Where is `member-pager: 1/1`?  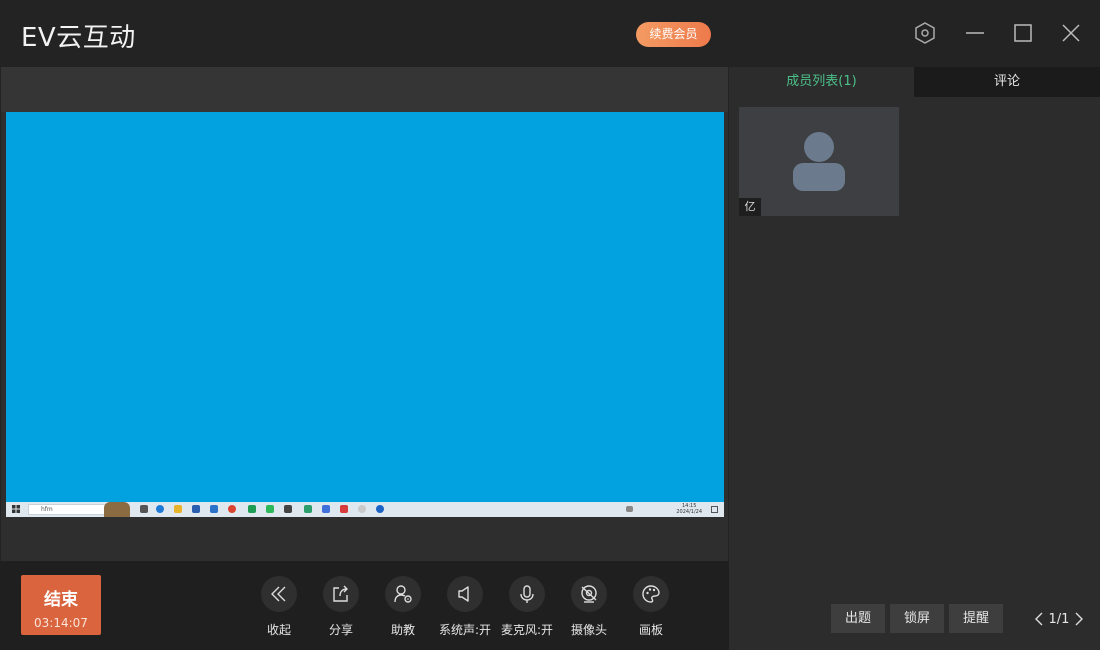 member-pager: 1/1 is located at coordinates (1059, 619).